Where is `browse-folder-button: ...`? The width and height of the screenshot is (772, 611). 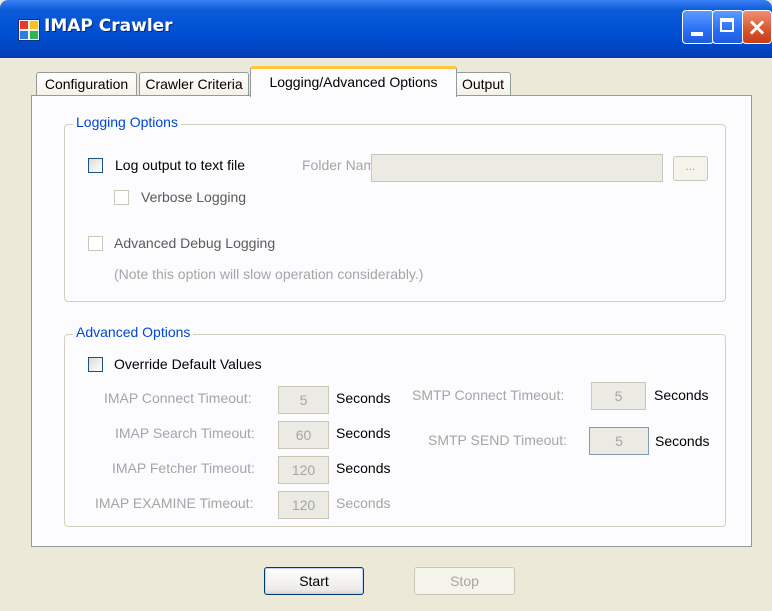
browse-folder-button: ... is located at coordinates (690, 168).